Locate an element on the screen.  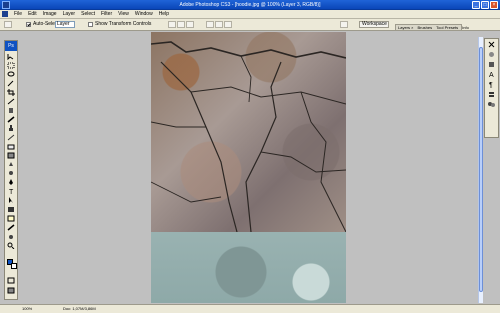
vertical-scrollbar is located at coordinates (480, 170).